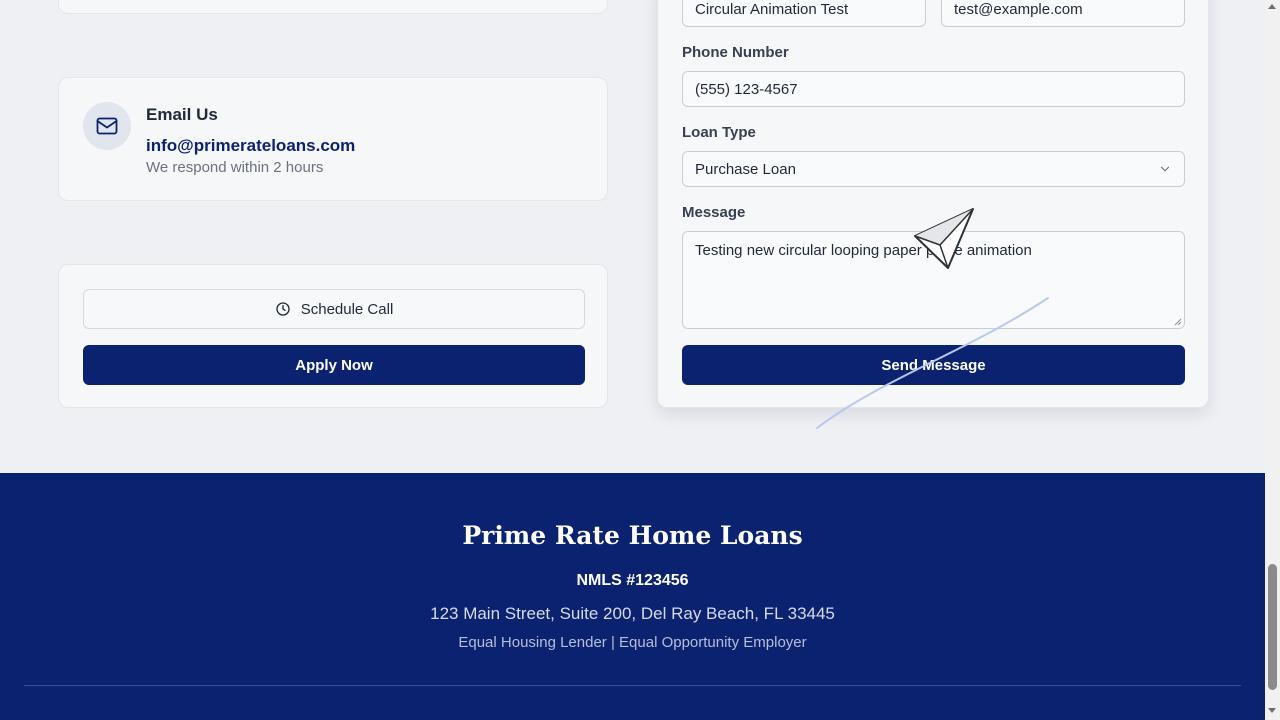 This screenshot has width=1280, height=720. What do you see at coordinates (632, 535) in the screenshot?
I see `footer-brand: Prime Rate Home Loans` at bounding box center [632, 535].